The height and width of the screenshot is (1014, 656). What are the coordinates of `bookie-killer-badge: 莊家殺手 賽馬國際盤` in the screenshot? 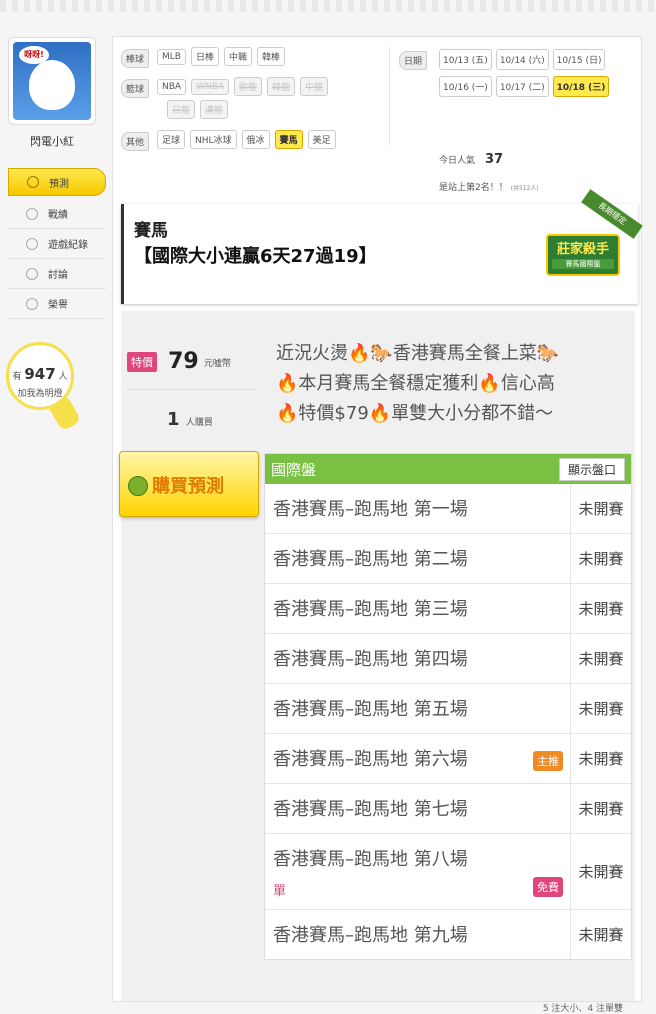 It's located at (583, 255).